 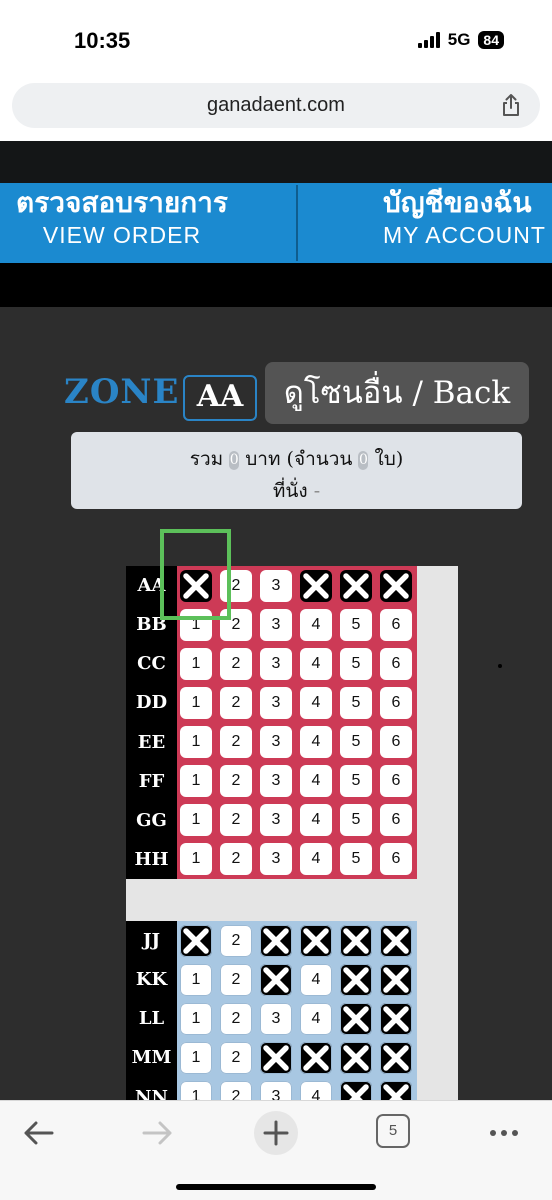 What do you see at coordinates (457, 202) in the screenshot?
I see `nav-my-account-thai: บัญชีของฉัน` at bounding box center [457, 202].